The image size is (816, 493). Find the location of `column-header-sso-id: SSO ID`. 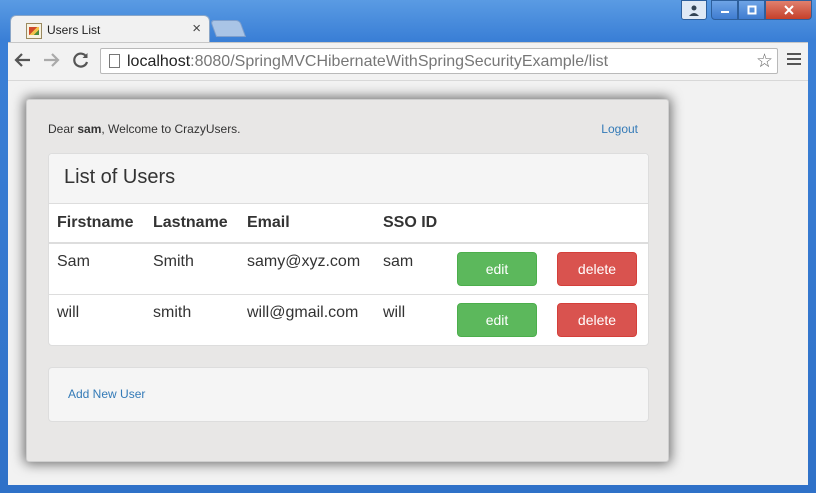

column-header-sso-id: SSO ID is located at coordinates (412, 224).